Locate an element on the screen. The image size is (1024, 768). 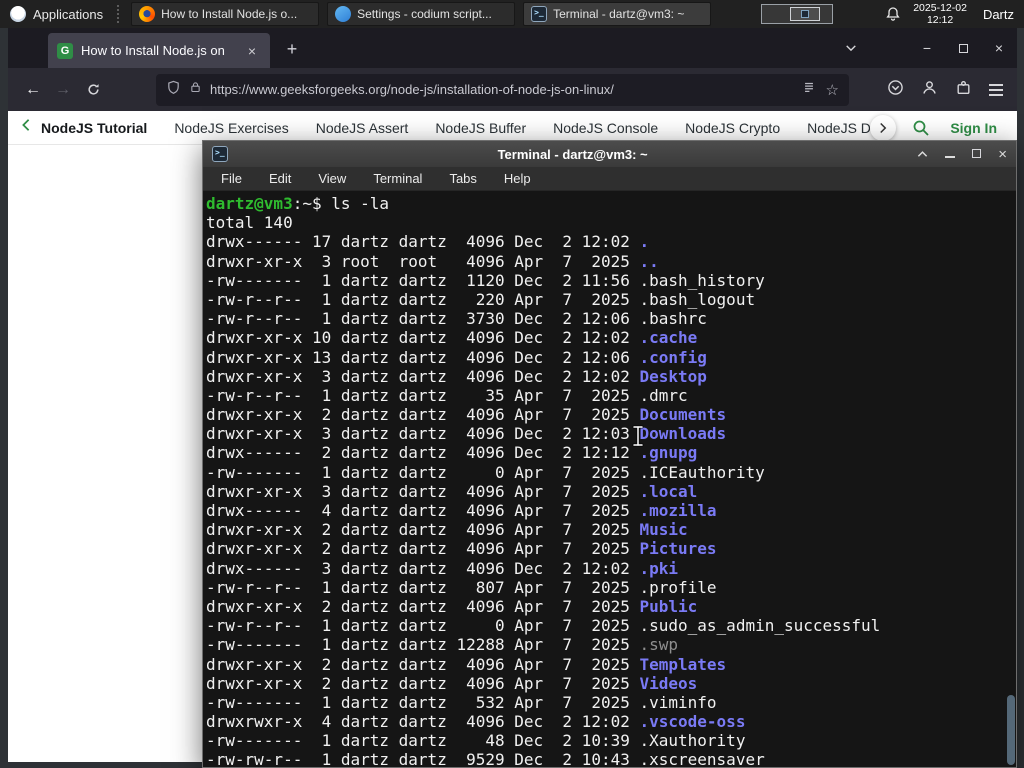
site-nav-item: NodeJS Assert is located at coordinates (362, 128).